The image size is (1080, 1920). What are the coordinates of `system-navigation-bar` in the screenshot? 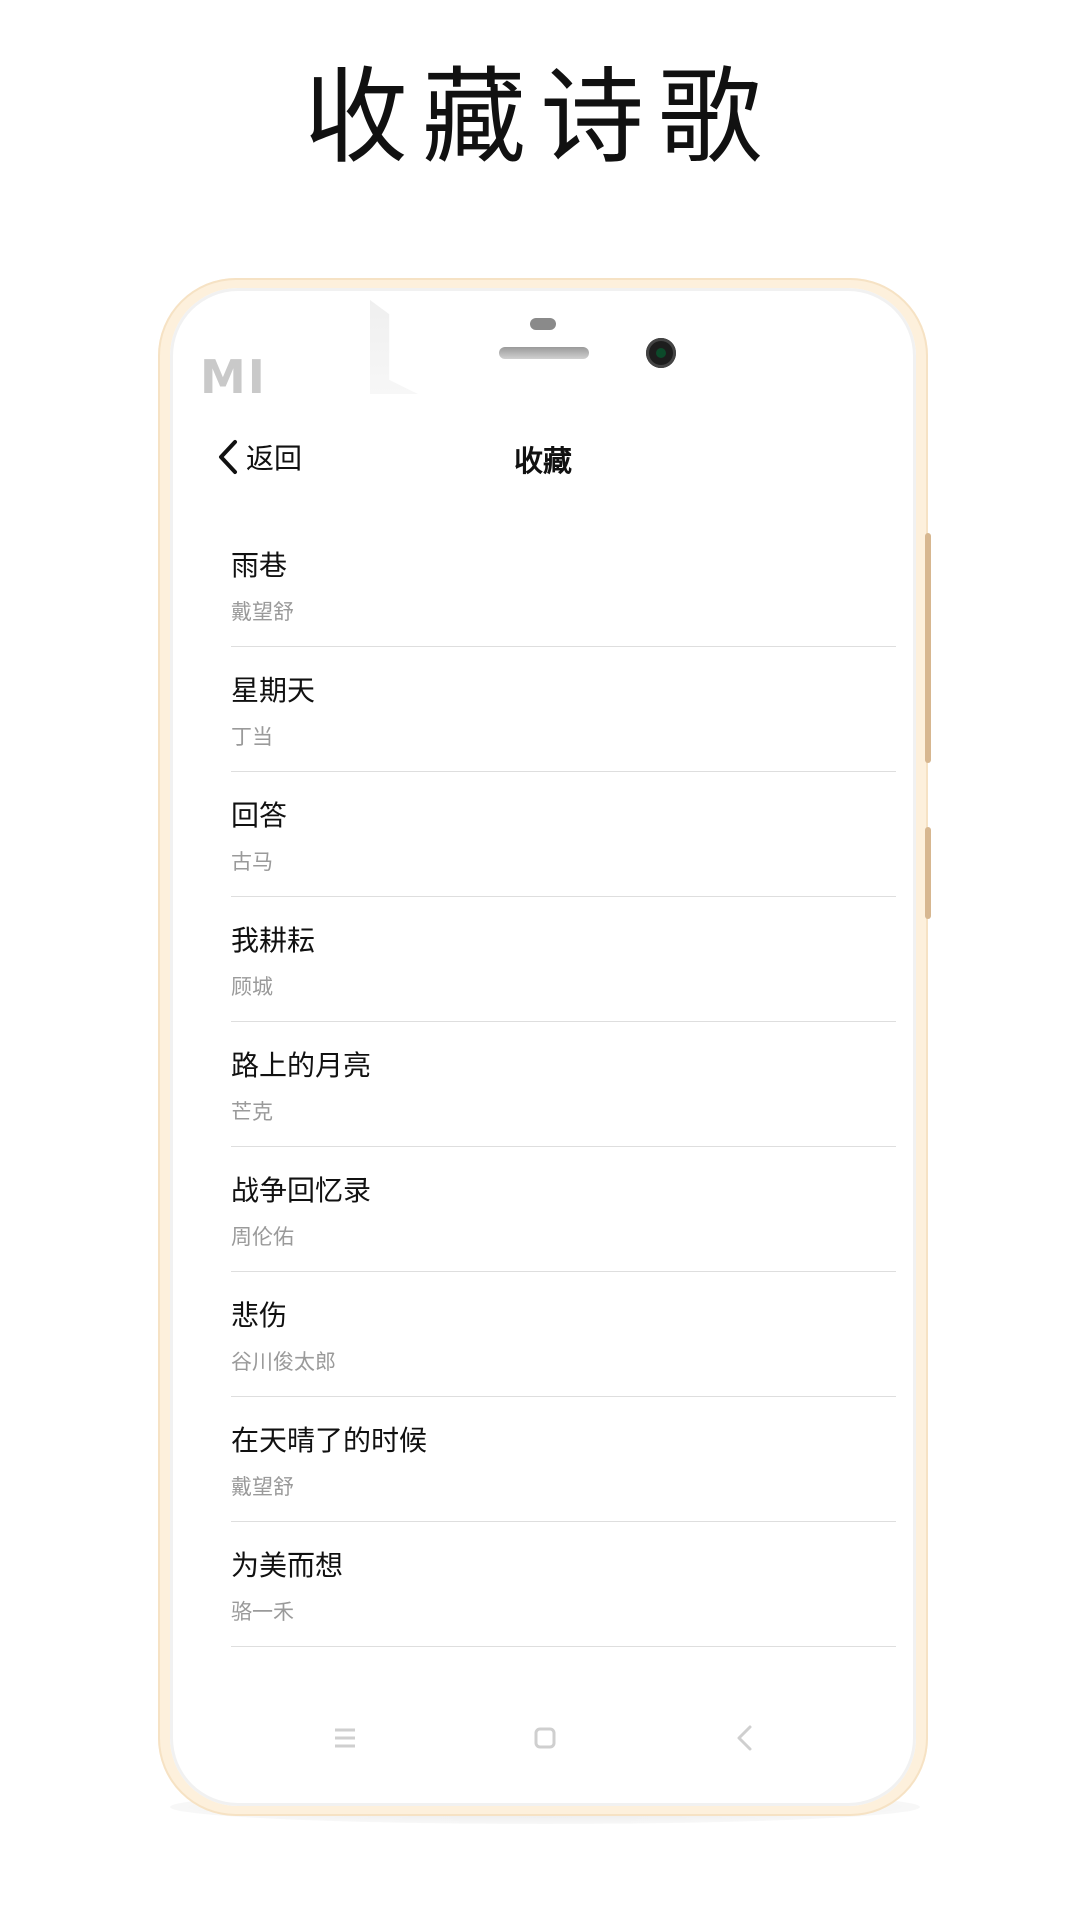 It's located at (540, 1738).